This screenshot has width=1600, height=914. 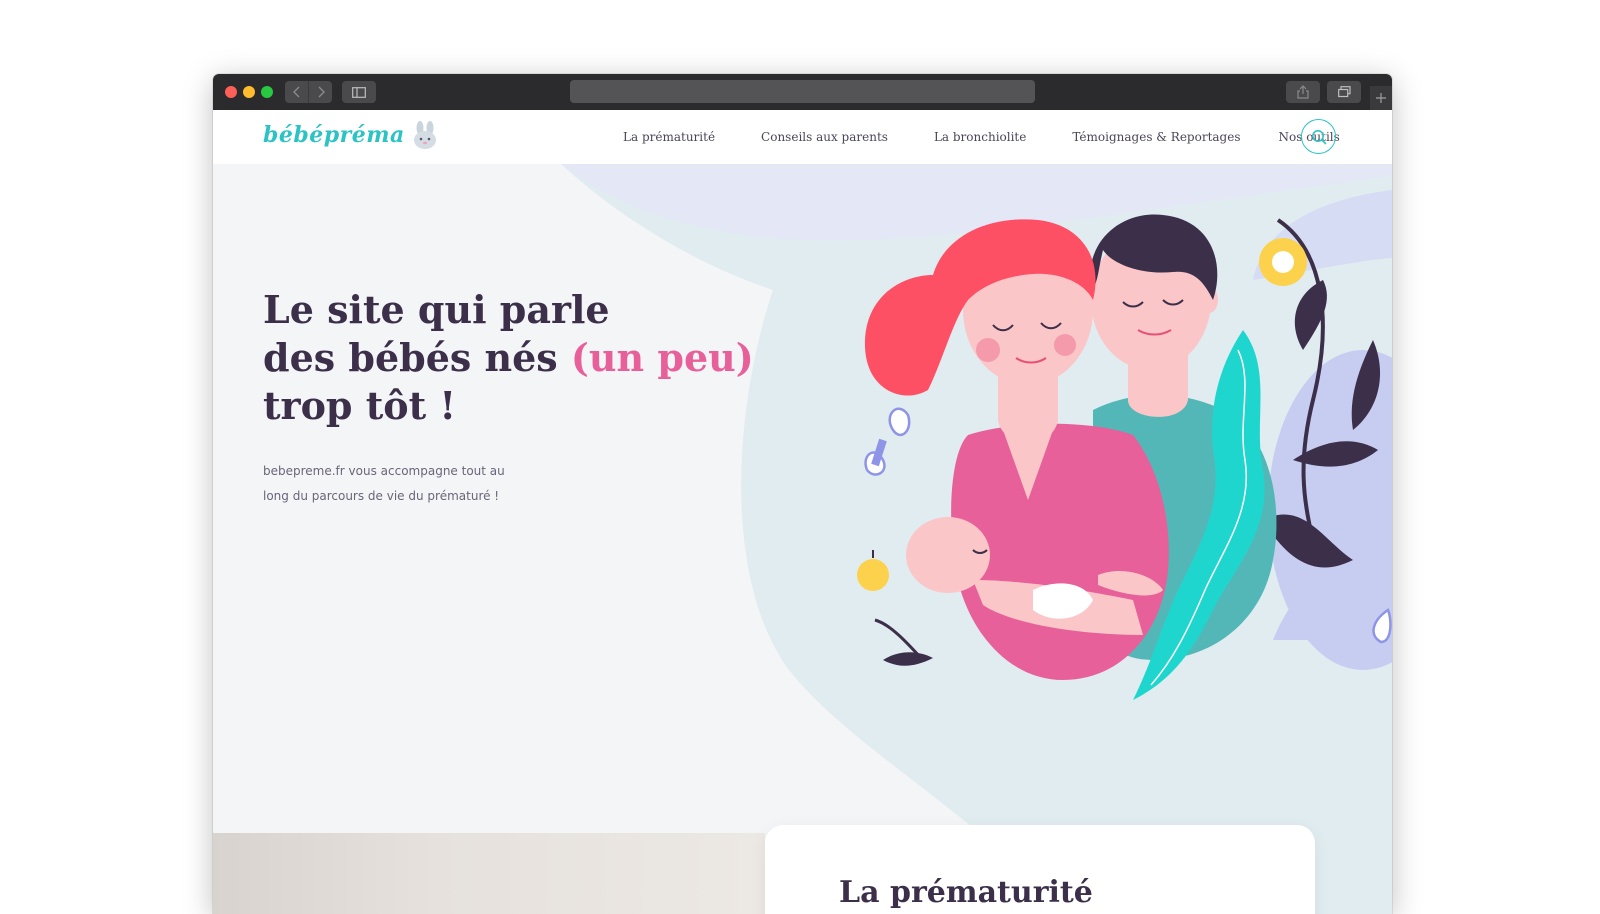 I want to click on maximize-window-button, so click(x=267, y=92).